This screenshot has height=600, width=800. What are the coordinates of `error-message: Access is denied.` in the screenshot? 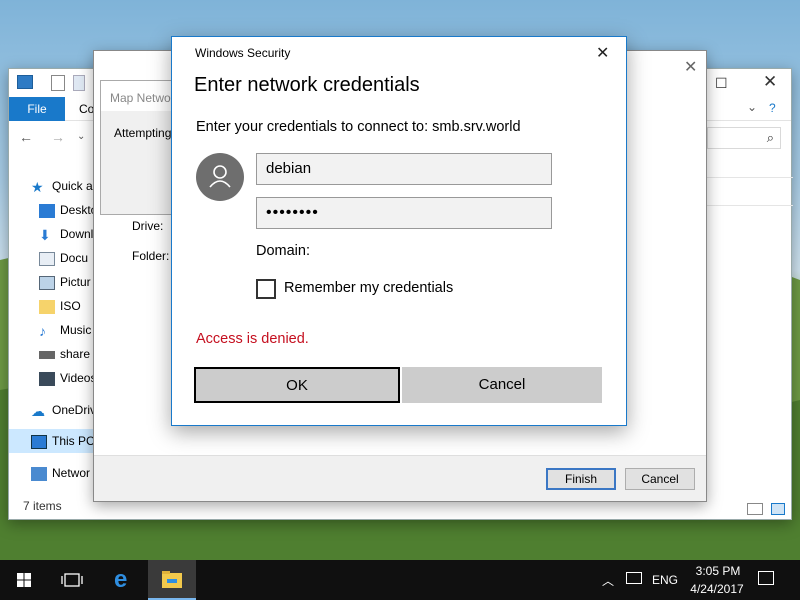 It's located at (252, 339).